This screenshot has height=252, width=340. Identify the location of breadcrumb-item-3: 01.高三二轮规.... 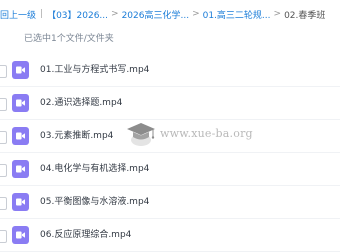
(237, 14).